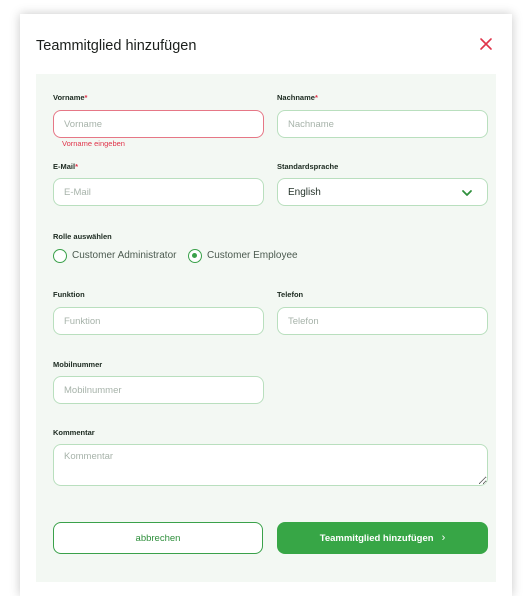 Image resolution: width=528 pixels, height=596 pixels. Describe the element at coordinates (124, 255) in the screenshot. I see `role-option-label: Customer Administrator` at that location.